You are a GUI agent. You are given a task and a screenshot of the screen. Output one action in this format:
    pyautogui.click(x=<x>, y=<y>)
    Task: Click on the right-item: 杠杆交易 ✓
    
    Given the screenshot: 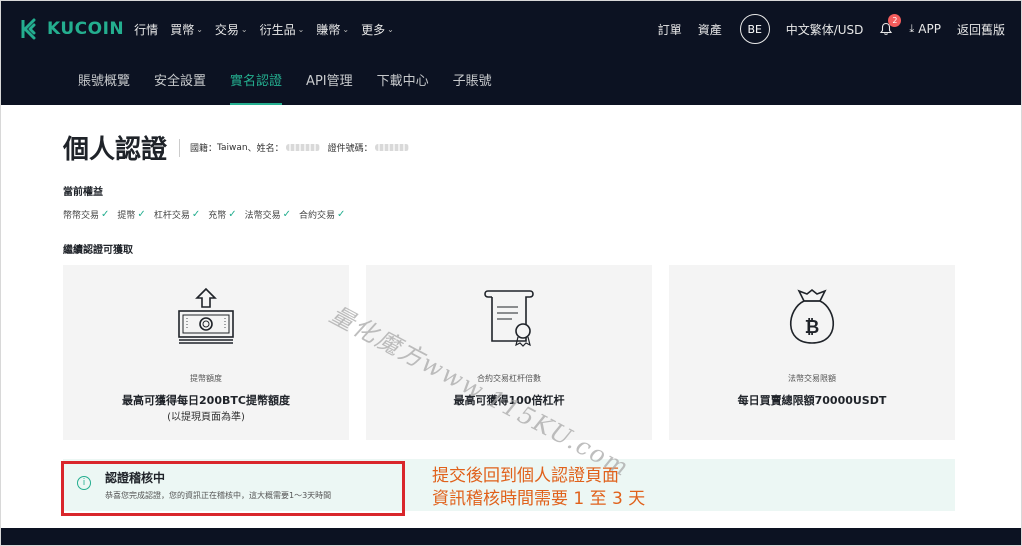 What is the action you would take?
    pyautogui.click(x=177, y=214)
    